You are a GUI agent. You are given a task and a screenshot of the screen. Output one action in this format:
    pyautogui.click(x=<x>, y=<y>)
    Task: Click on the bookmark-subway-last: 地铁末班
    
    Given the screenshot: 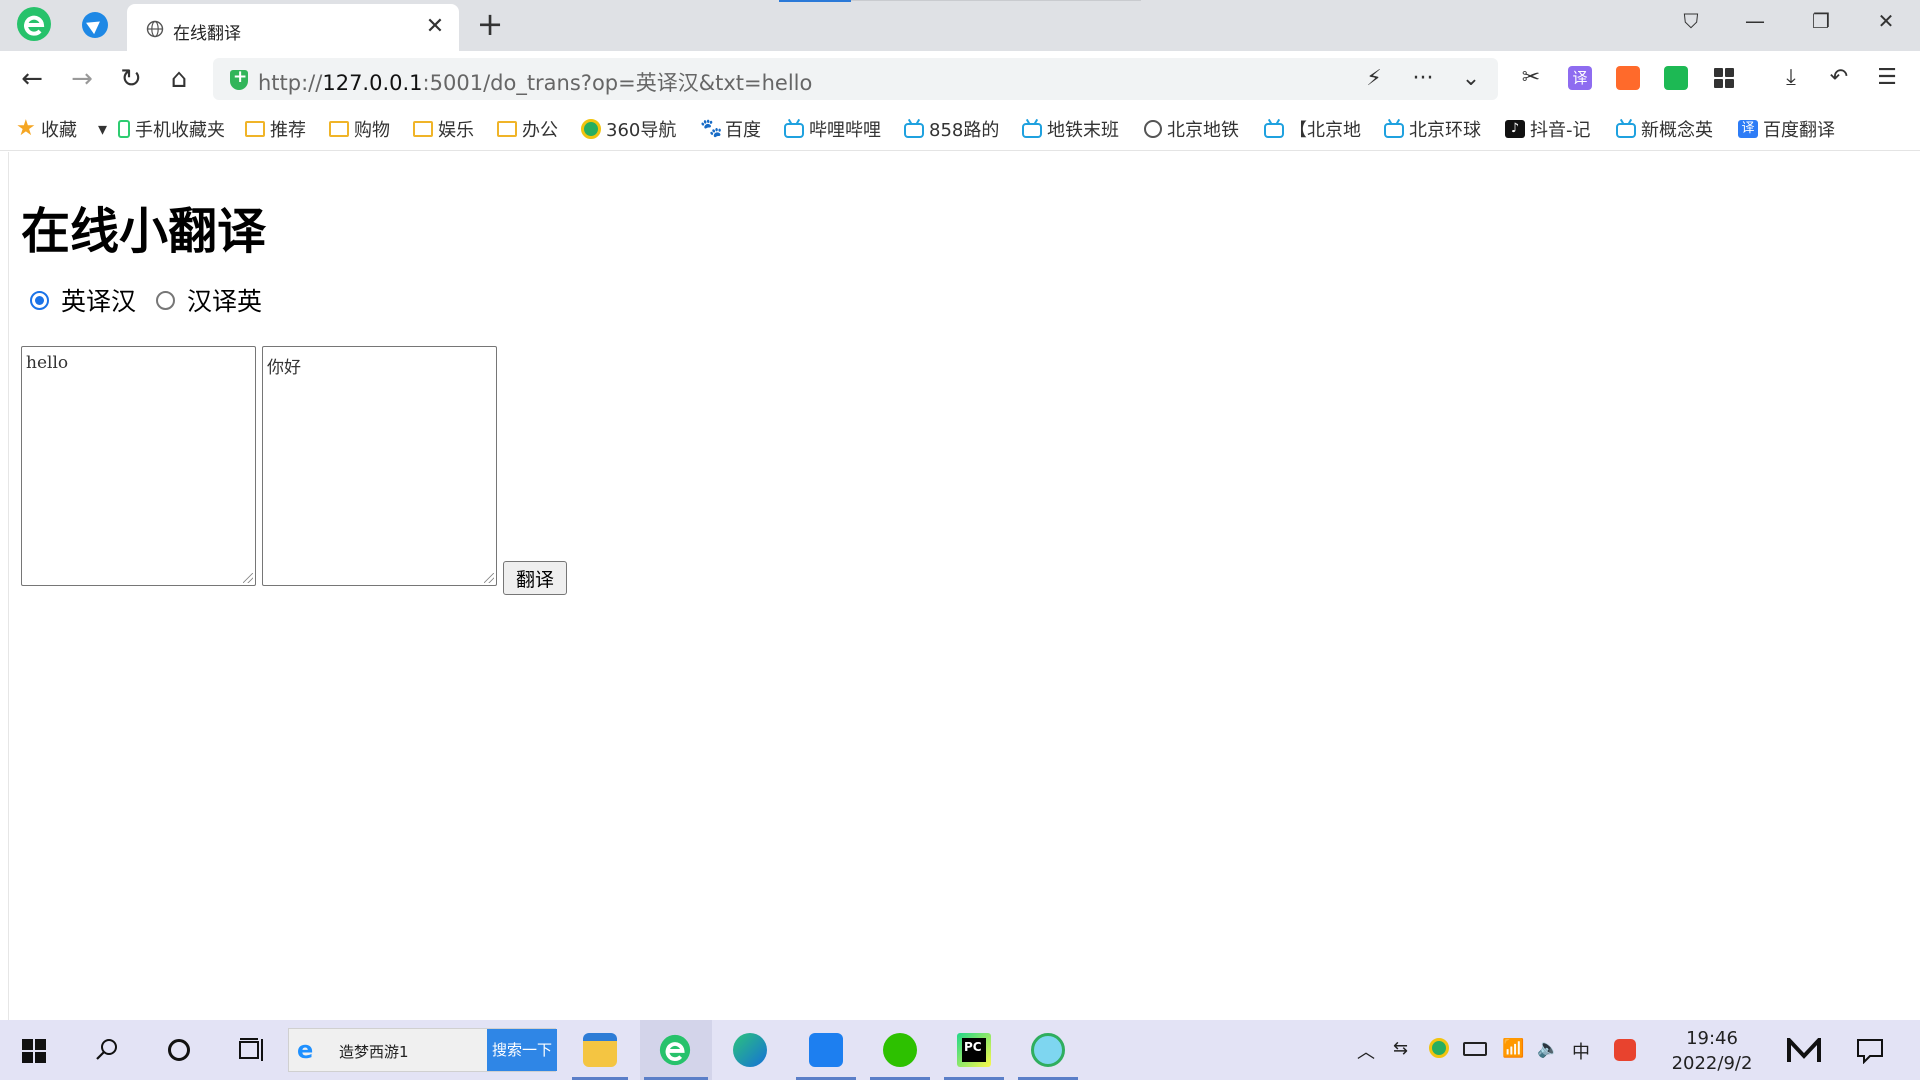 What is the action you would take?
    pyautogui.click(x=1072, y=129)
    